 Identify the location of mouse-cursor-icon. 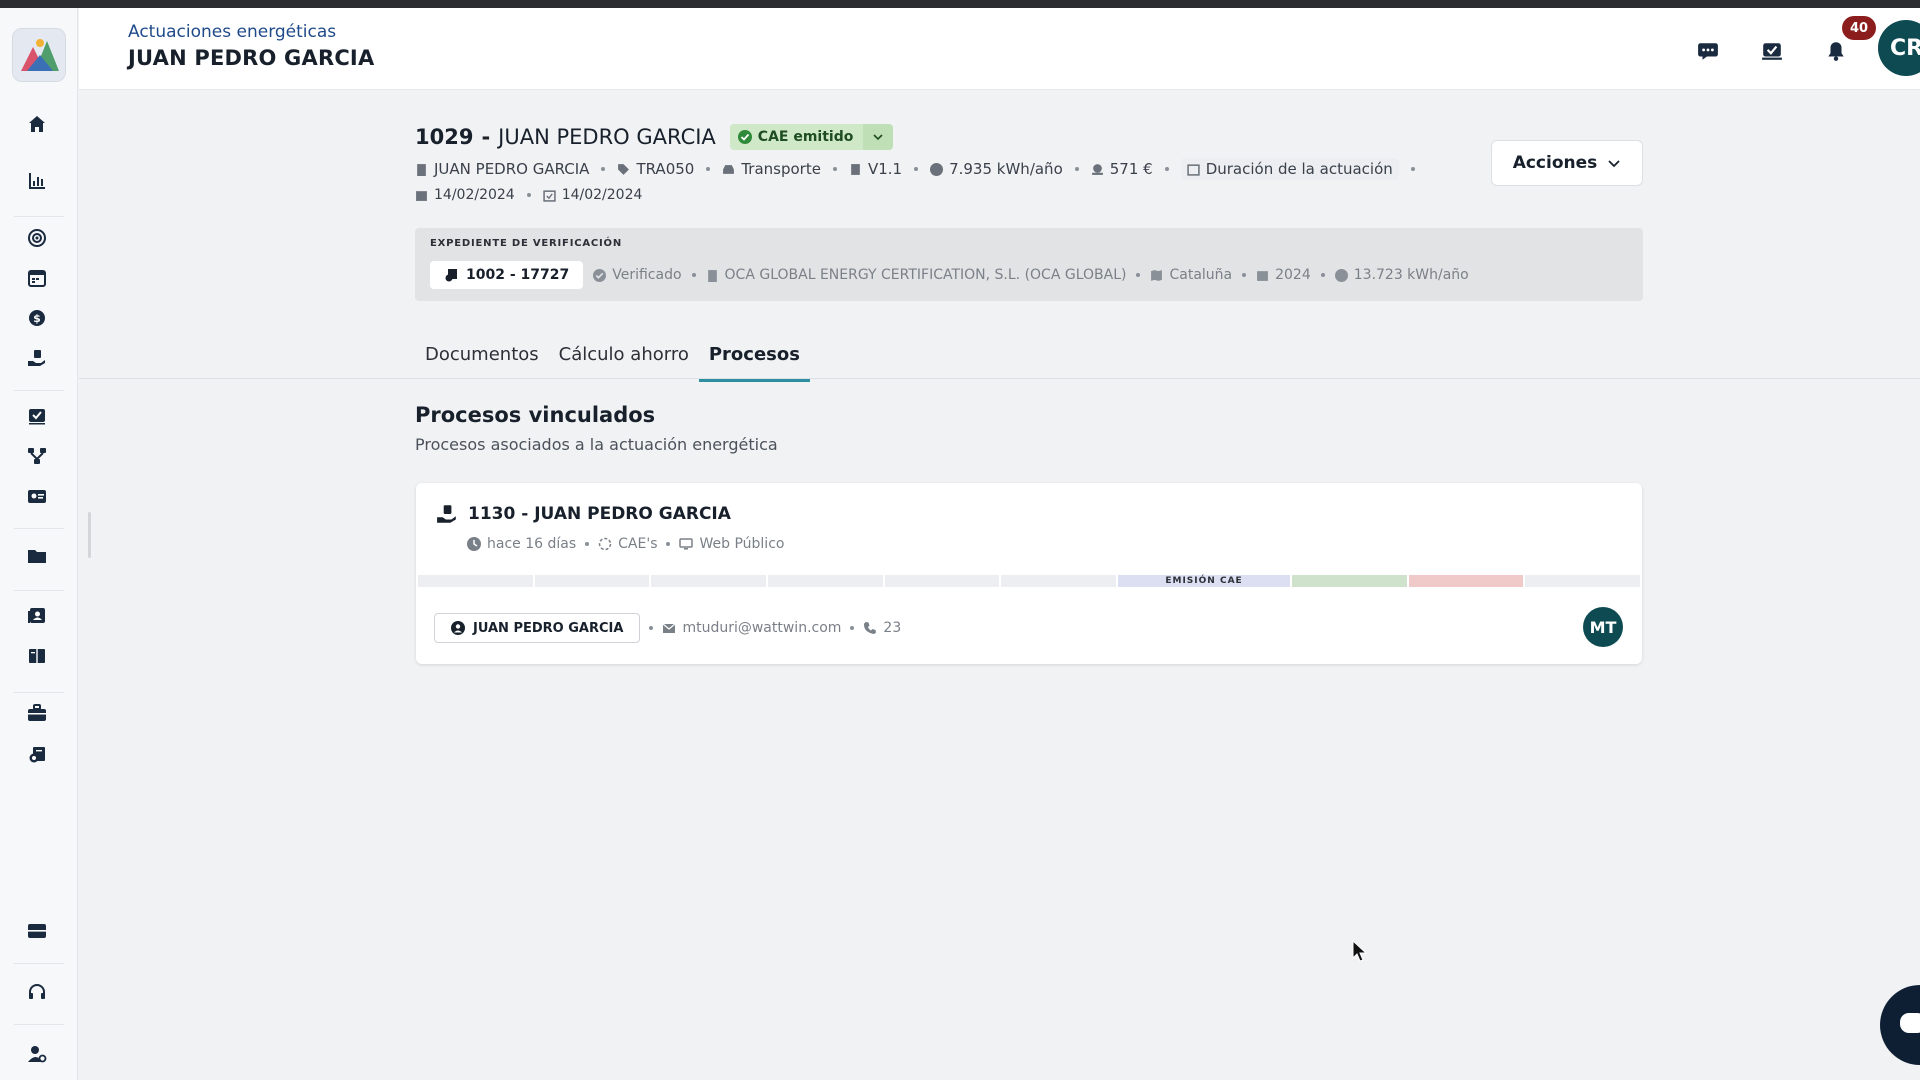
(1360, 951).